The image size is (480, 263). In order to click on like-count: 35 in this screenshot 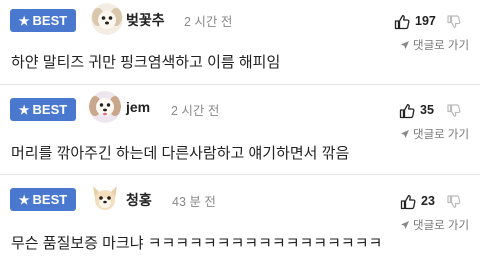, I will do `click(427, 110)`.